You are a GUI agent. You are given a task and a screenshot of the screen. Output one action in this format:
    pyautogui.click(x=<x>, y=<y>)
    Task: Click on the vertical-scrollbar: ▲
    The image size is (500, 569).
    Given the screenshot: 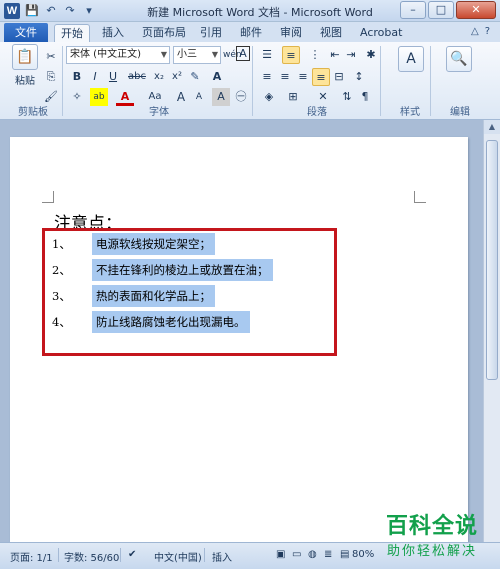 What is the action you would take?
    pyautogui.click(x=491, y=331)
    